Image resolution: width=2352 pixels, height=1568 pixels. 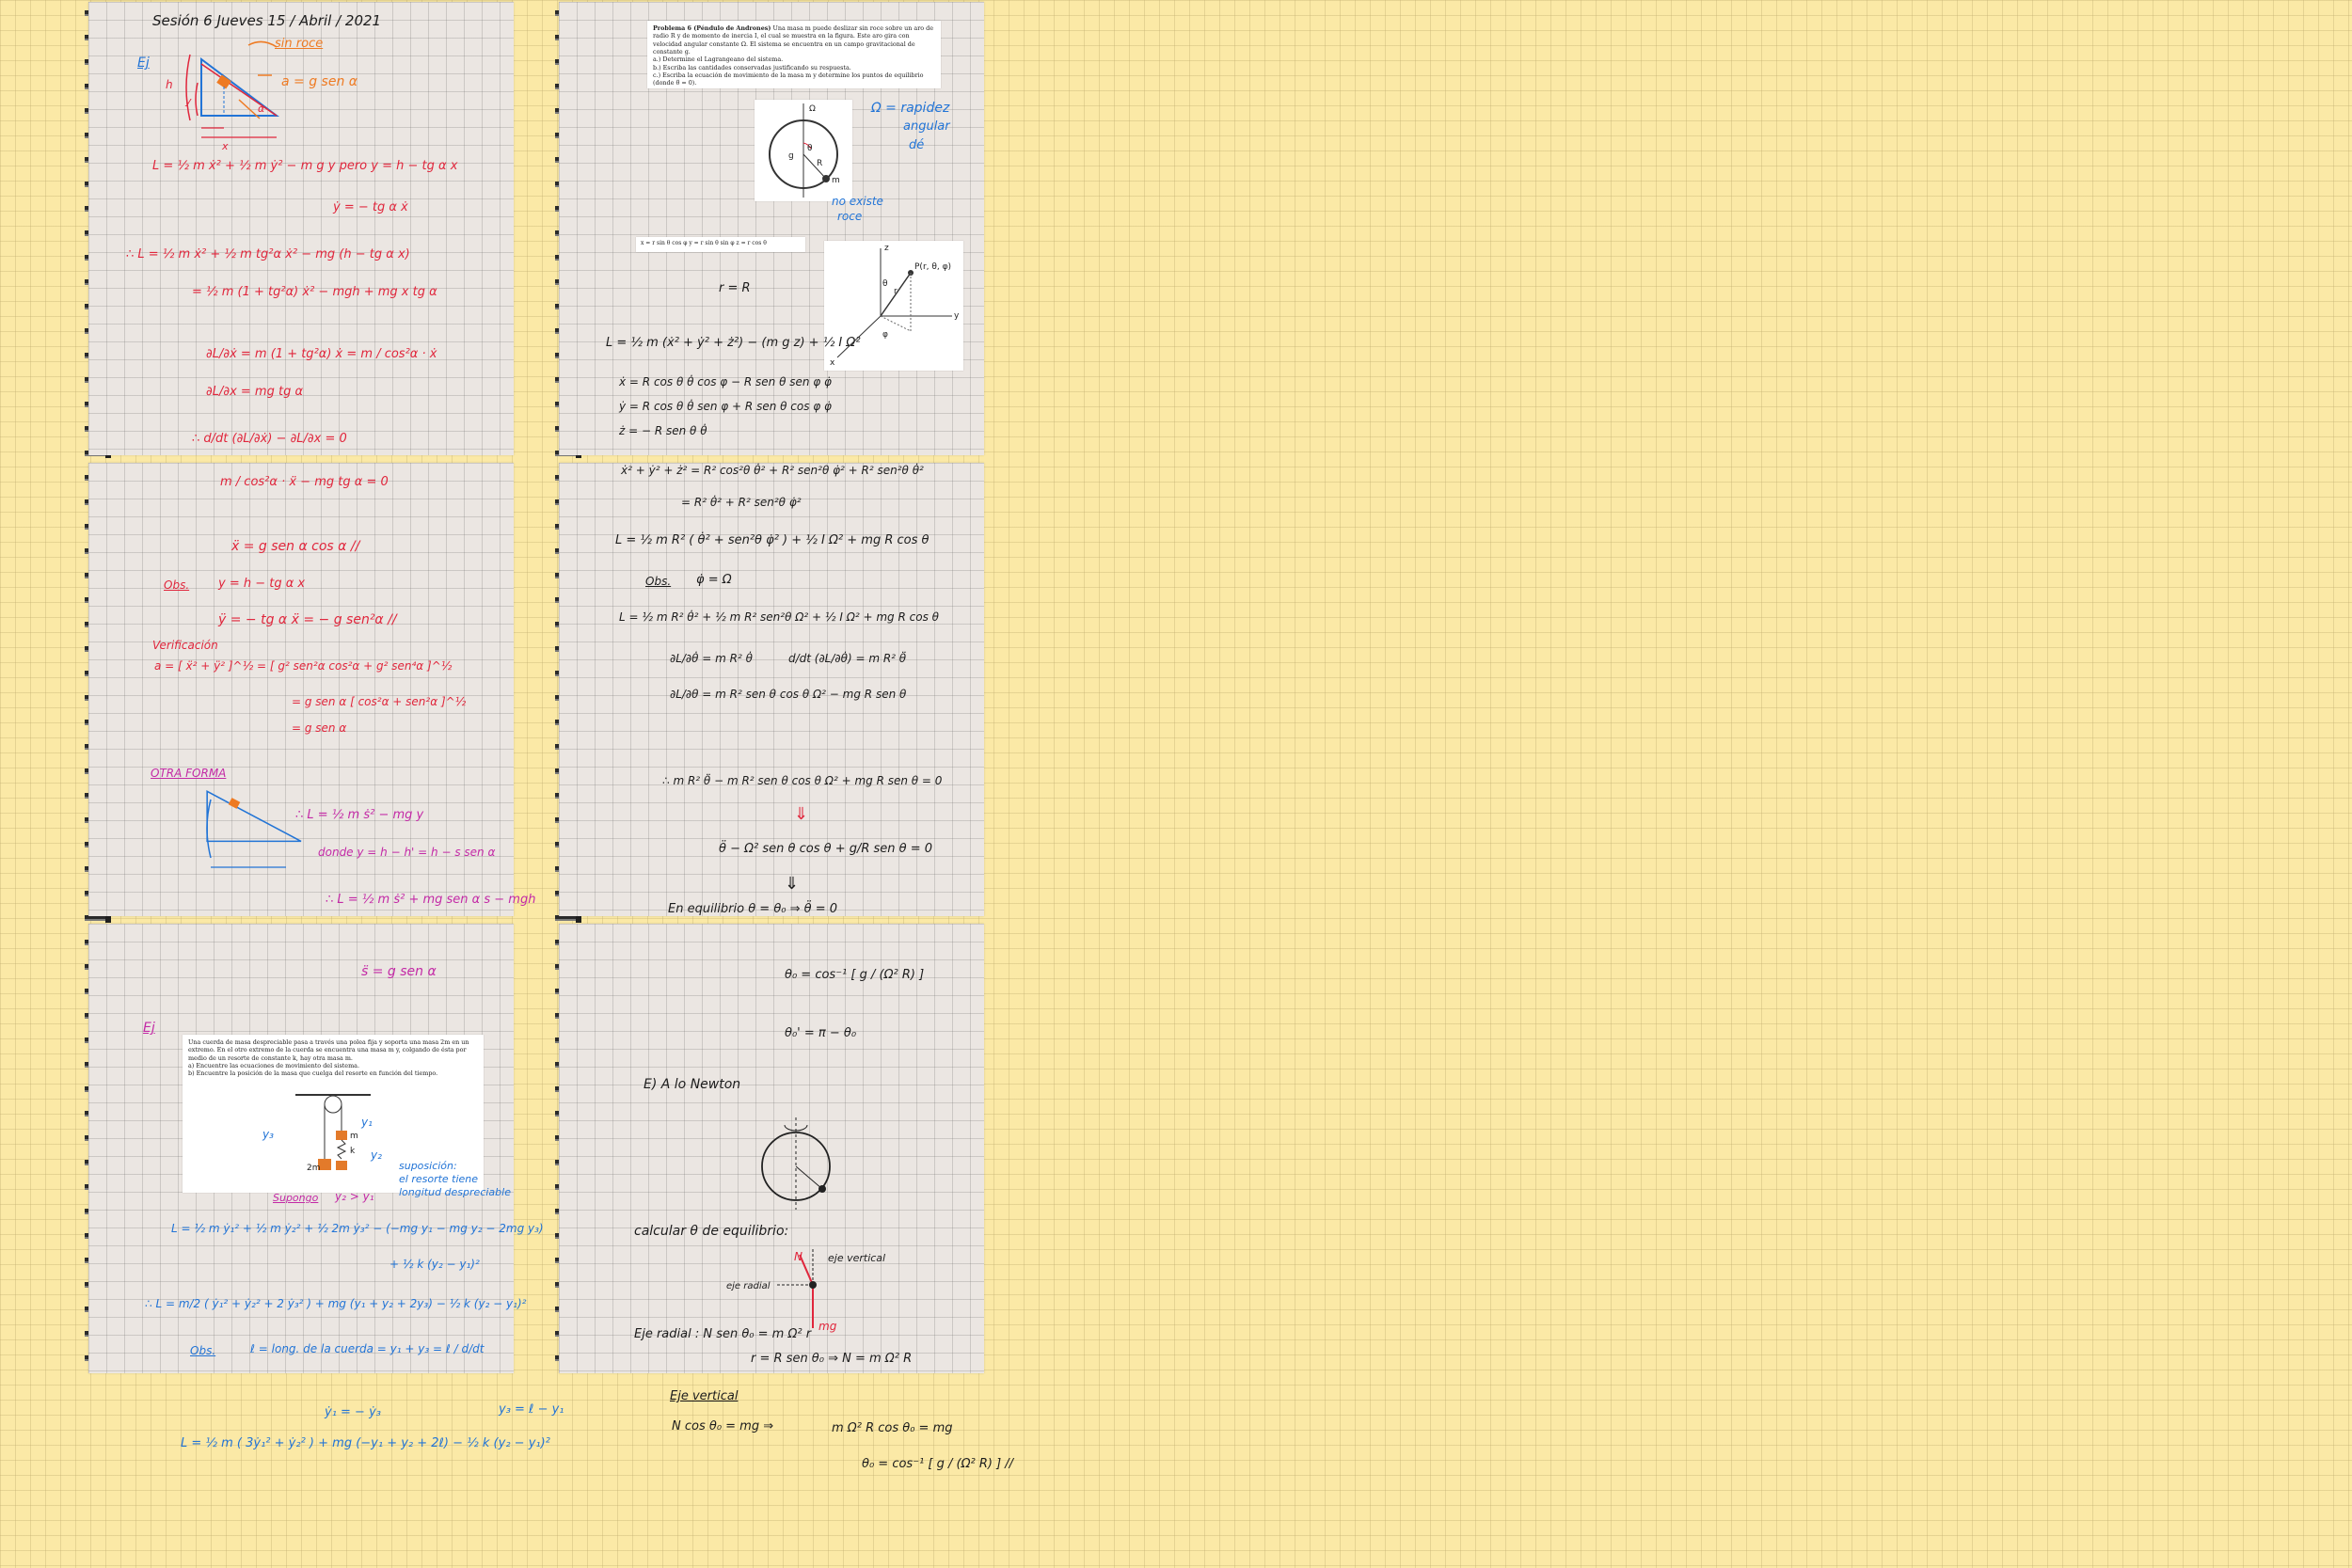 What do you see at coordinates (434, 1264) in the screenshot?
I see `atwood-lagrangian-2: + ½ k (y₂ − y₁)²` at bounding box center [434, 1264].